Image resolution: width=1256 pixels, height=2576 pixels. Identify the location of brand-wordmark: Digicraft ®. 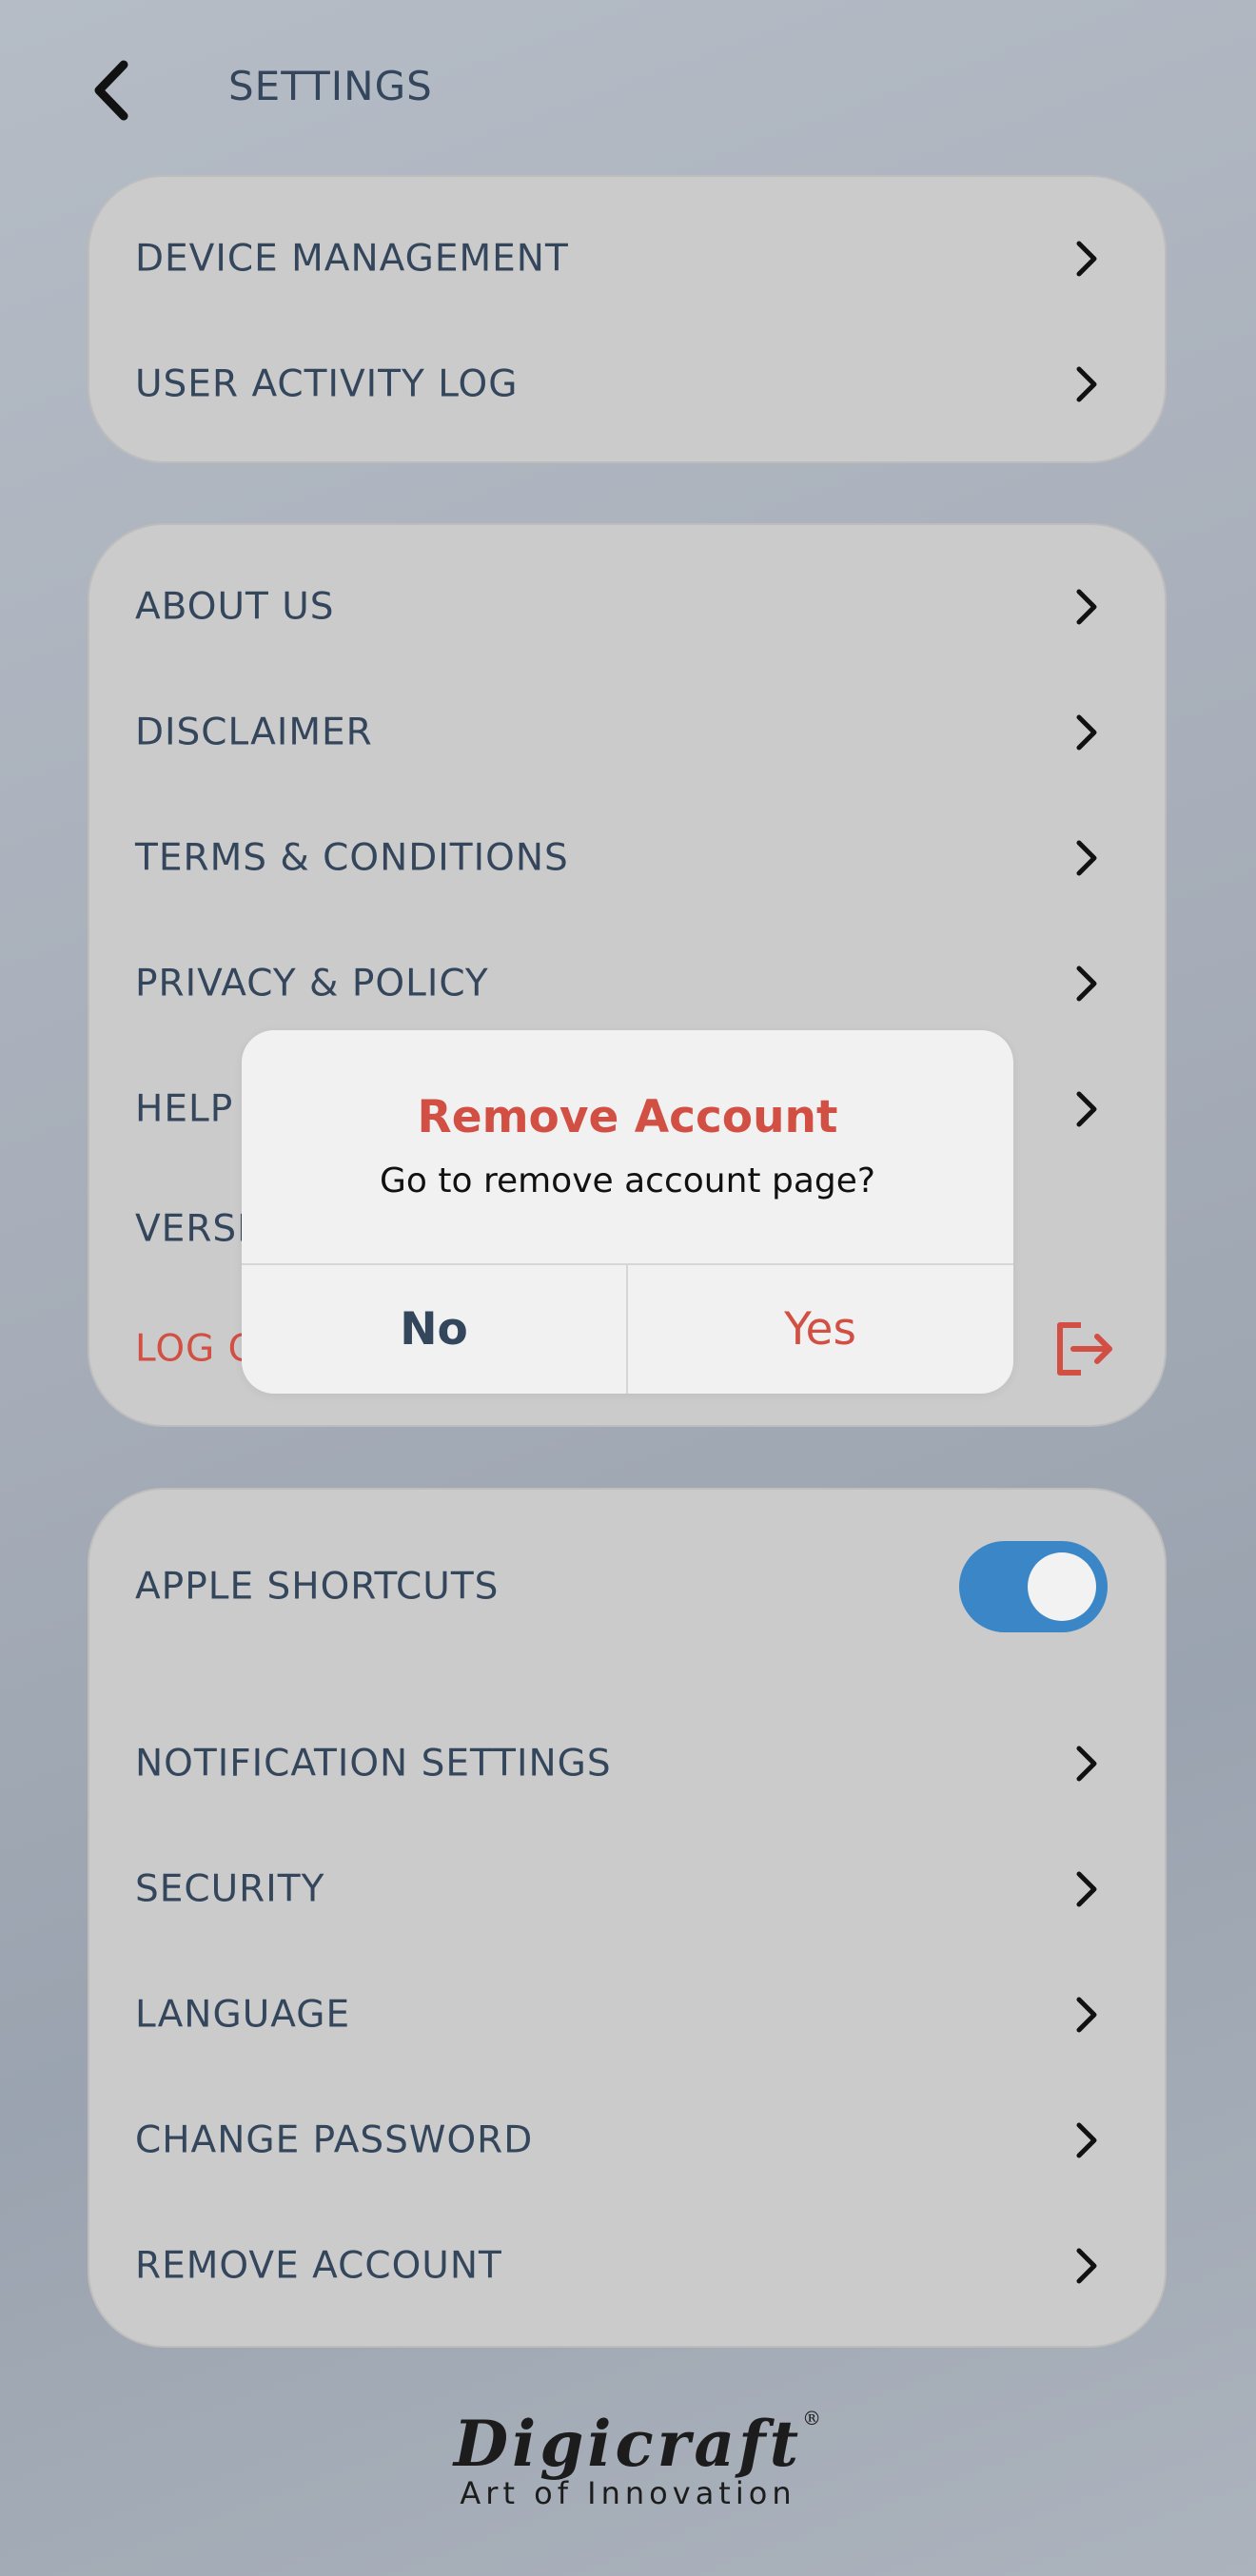
(637, 2444).